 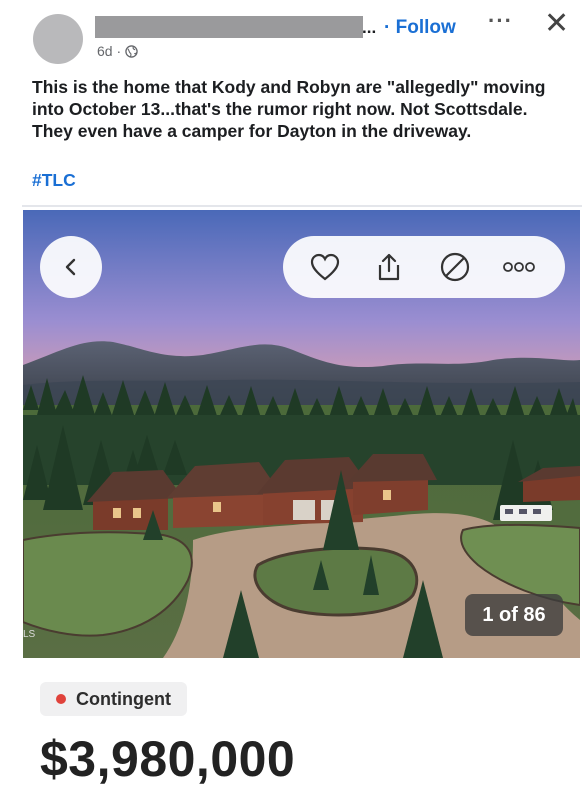 I want to click on heart-icon, so click(x=325, y=267).